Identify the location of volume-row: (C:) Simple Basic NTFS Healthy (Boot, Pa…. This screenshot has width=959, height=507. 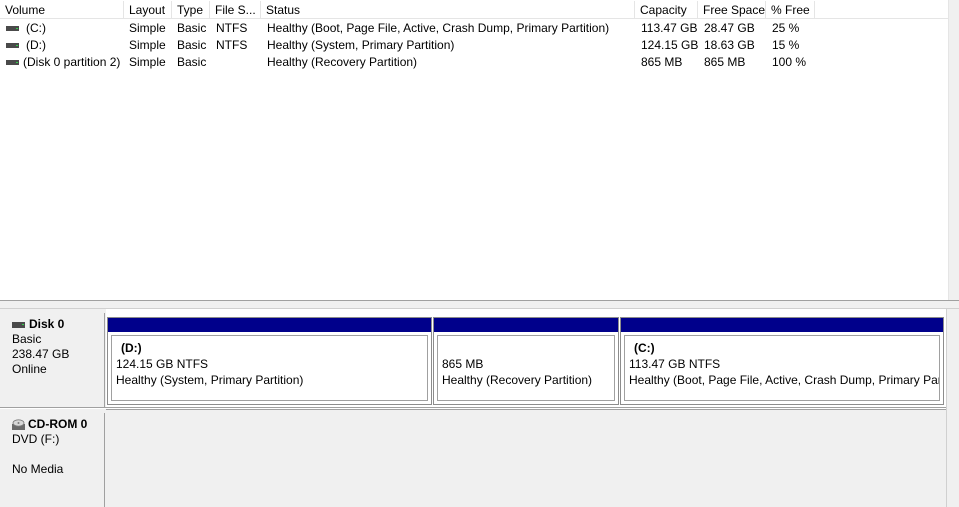
(474, 28).